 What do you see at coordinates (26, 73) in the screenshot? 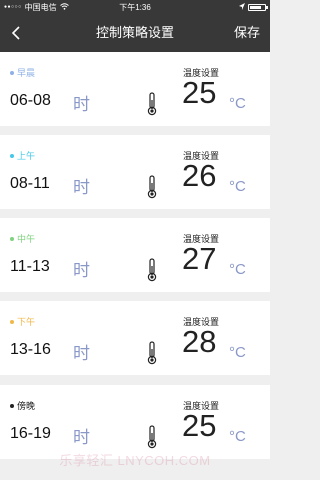
I see `period-text: 早晨` at bounding box center [26, 73].